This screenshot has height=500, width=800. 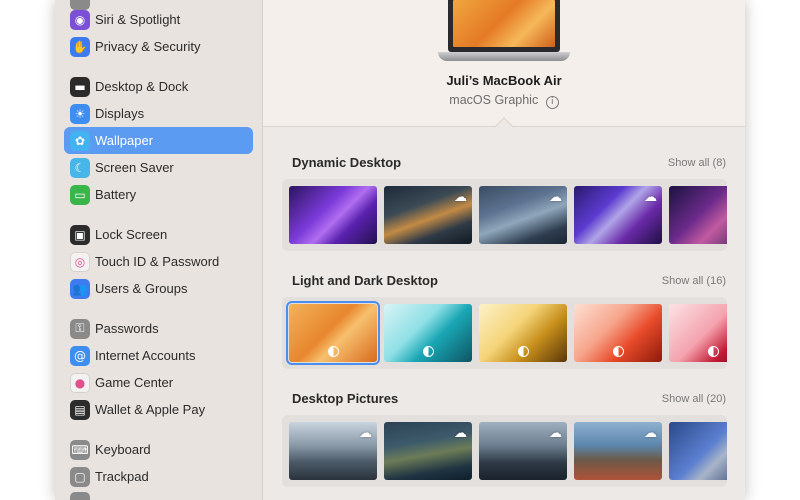 I want to click on sidebar-item-lock-screen: ▣ Lock Screen, so click(x=158, y=234).